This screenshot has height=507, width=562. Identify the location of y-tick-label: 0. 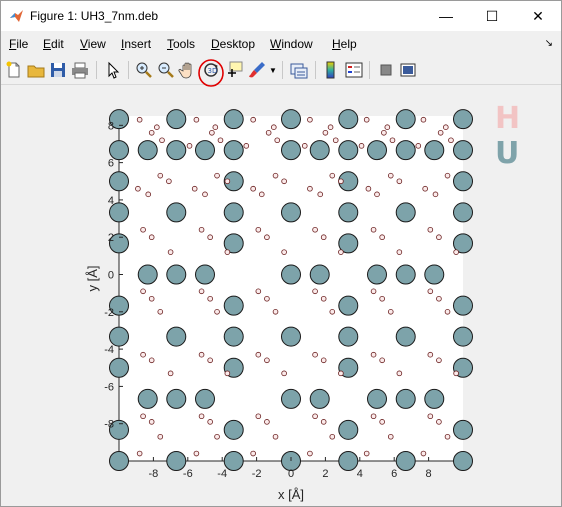
(111, 276).